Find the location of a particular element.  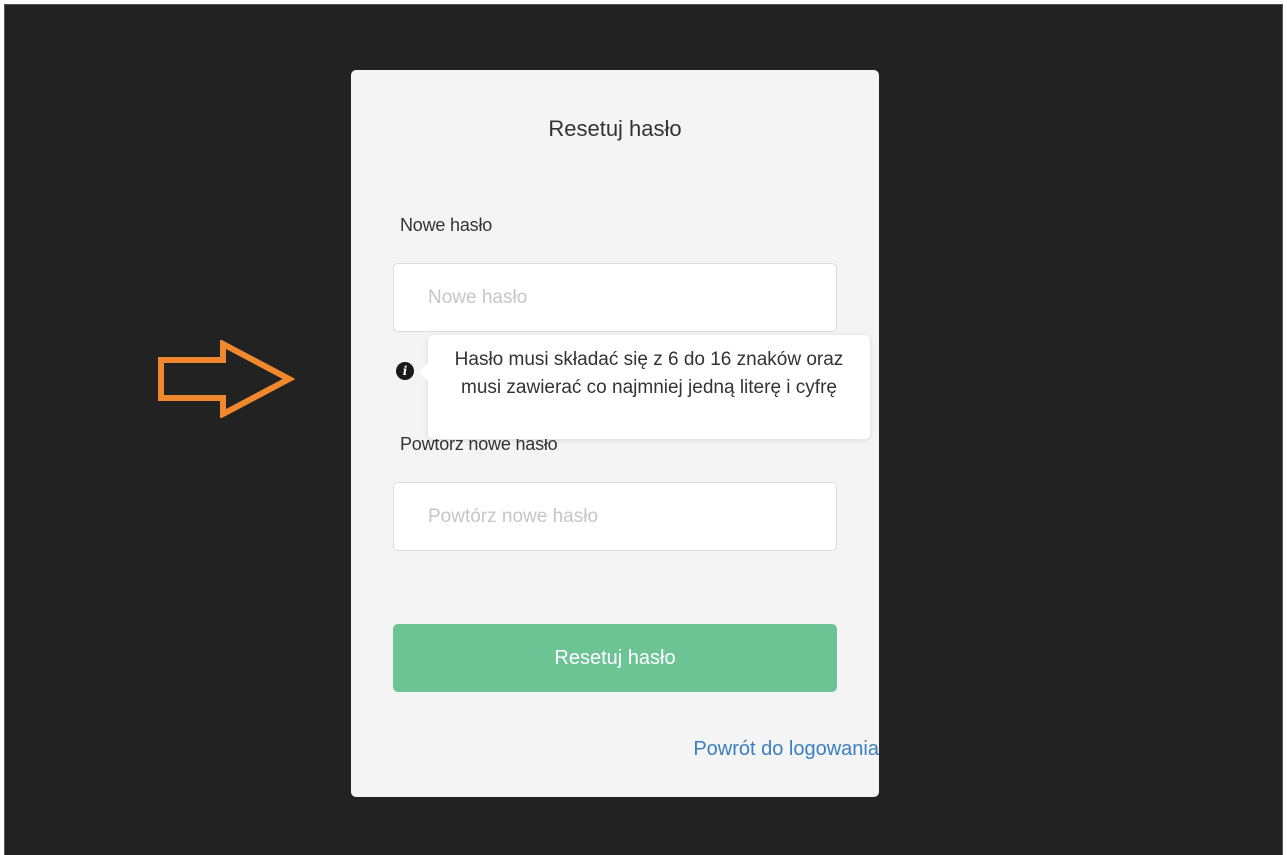

annotation-arrow-icon is located at coordinates (226, 379).